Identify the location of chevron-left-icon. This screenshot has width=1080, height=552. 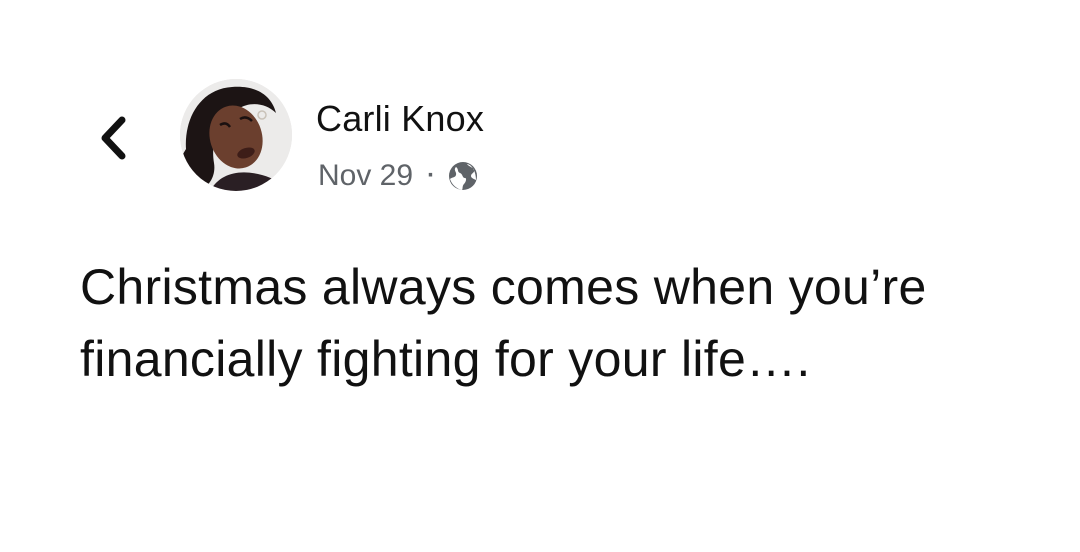
(113, 138).